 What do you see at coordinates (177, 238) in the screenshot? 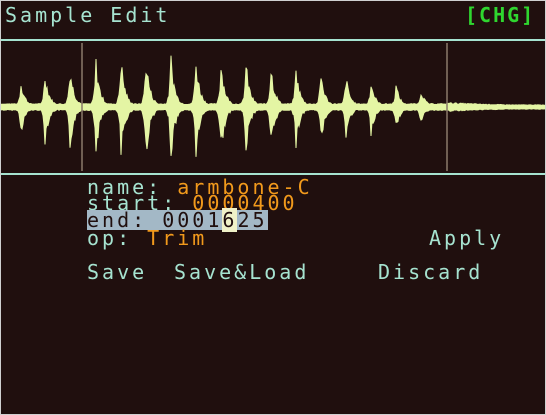
I see `op-value: Trim` at bounding box center [177, 238].